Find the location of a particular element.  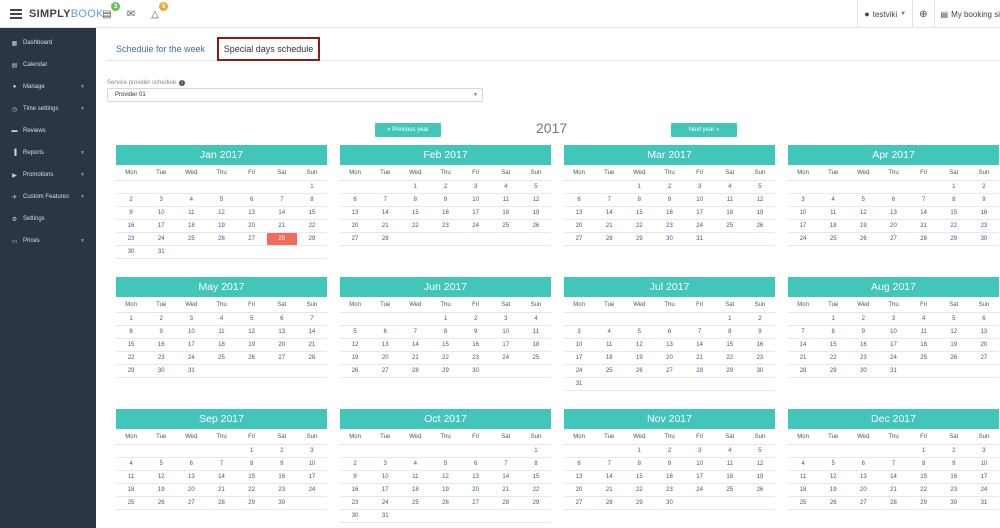

day-cell: 7 is located at coordinates (506, 464).